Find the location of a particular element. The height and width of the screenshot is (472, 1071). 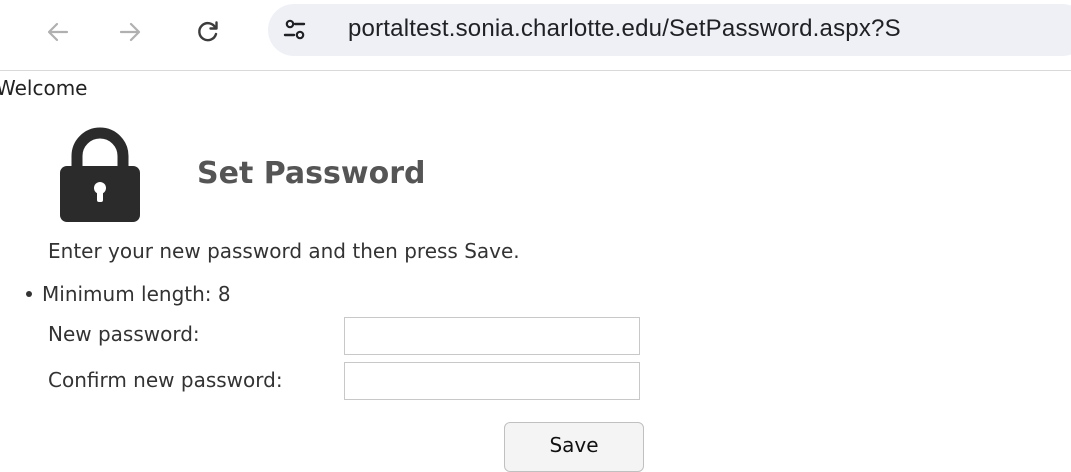

rule-text: Minimum length: 8 is located at coordinates (136, 294).